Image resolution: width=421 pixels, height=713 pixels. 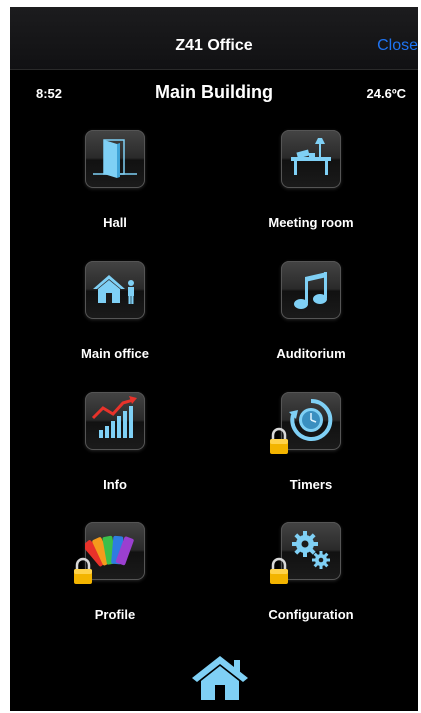 I want to click on color-palette-icon, so click(x=115, y=551).